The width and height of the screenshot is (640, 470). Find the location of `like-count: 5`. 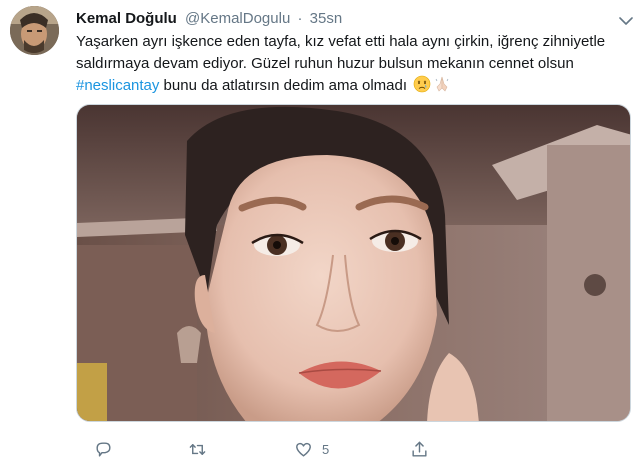

like-count: 5 is located at coordinates (326, 449).